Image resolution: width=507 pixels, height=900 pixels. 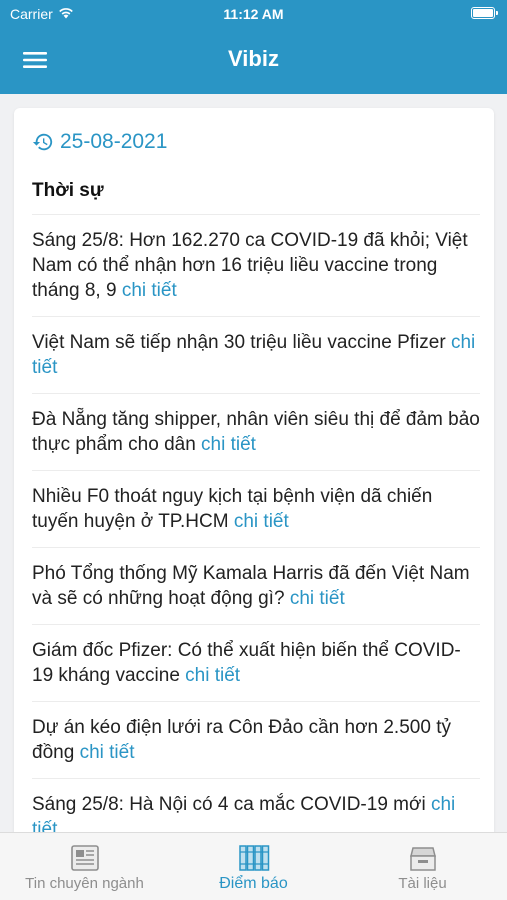 I want to click on archive-box-icon, so click(x=422, y=859).